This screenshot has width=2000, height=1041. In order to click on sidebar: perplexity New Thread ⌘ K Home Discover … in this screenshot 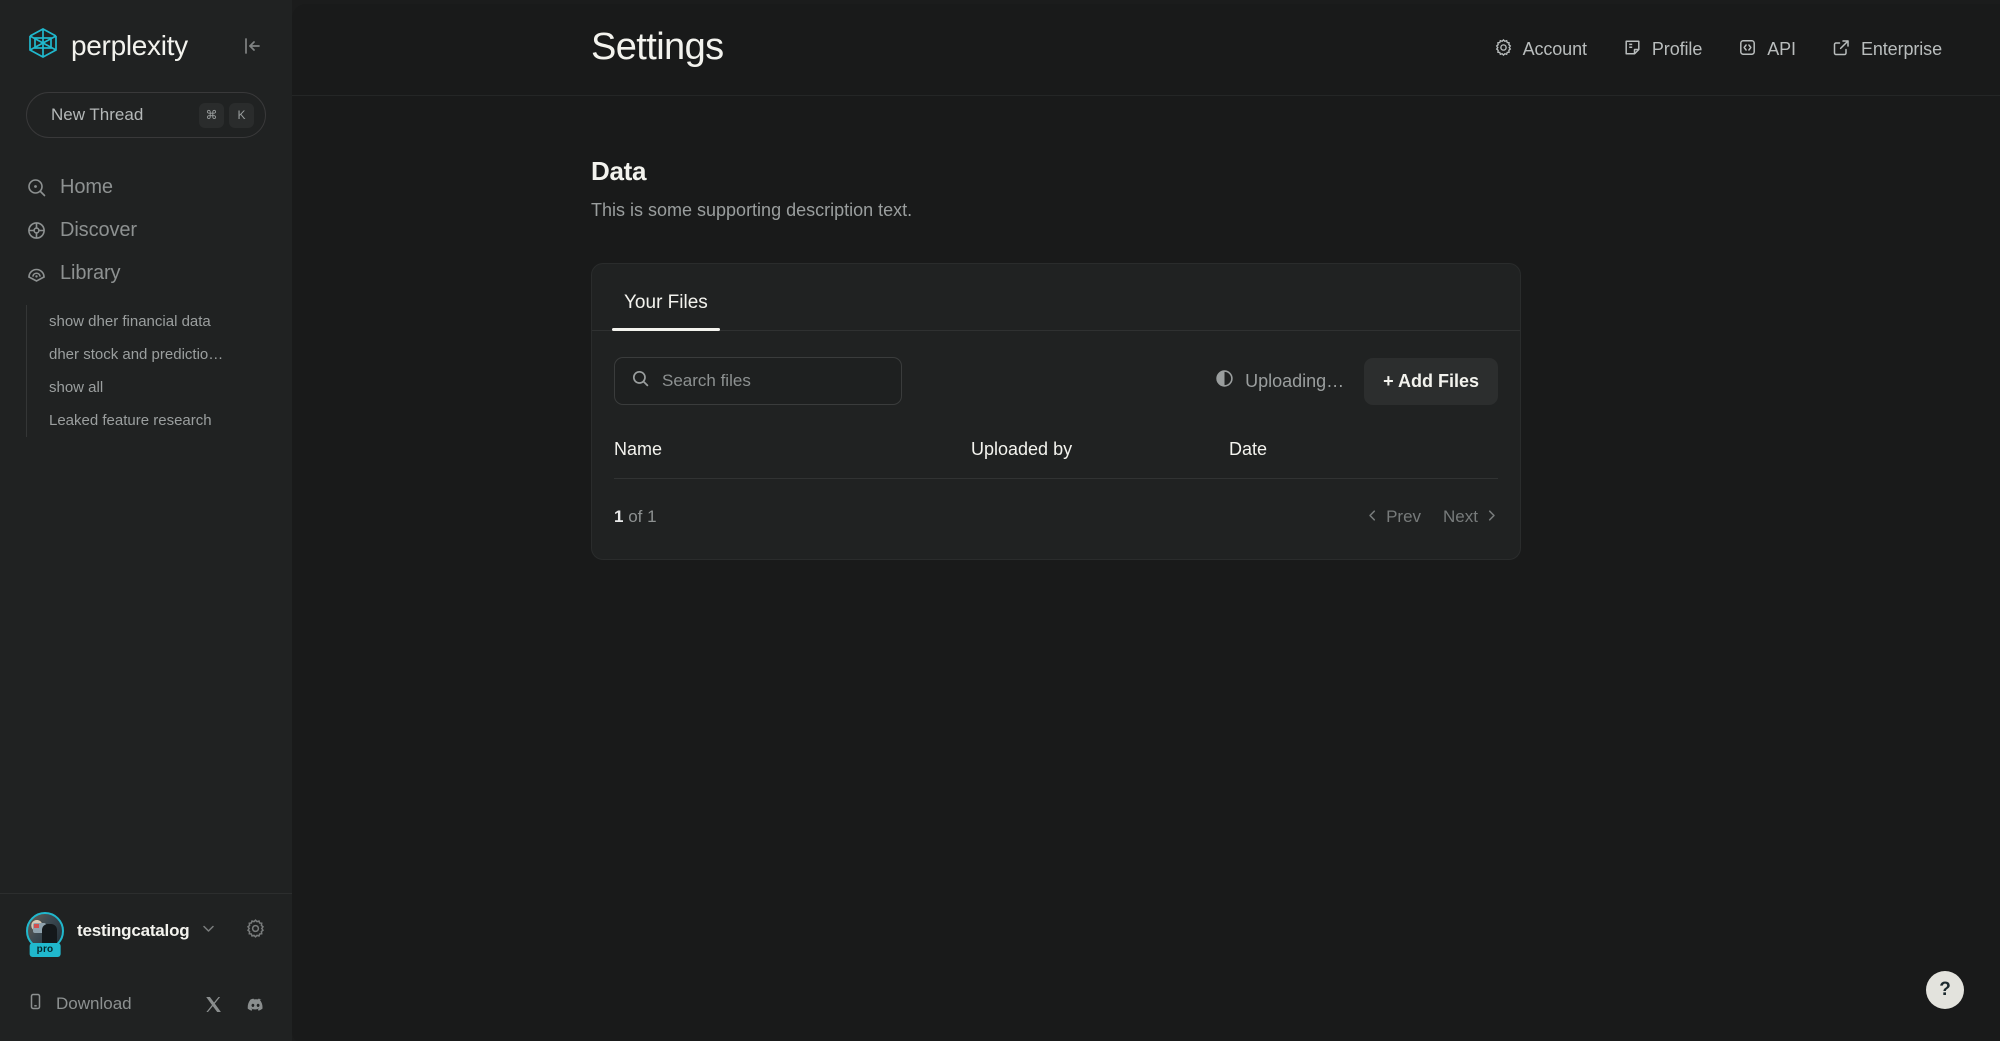, I will do `click(146, 520)`.